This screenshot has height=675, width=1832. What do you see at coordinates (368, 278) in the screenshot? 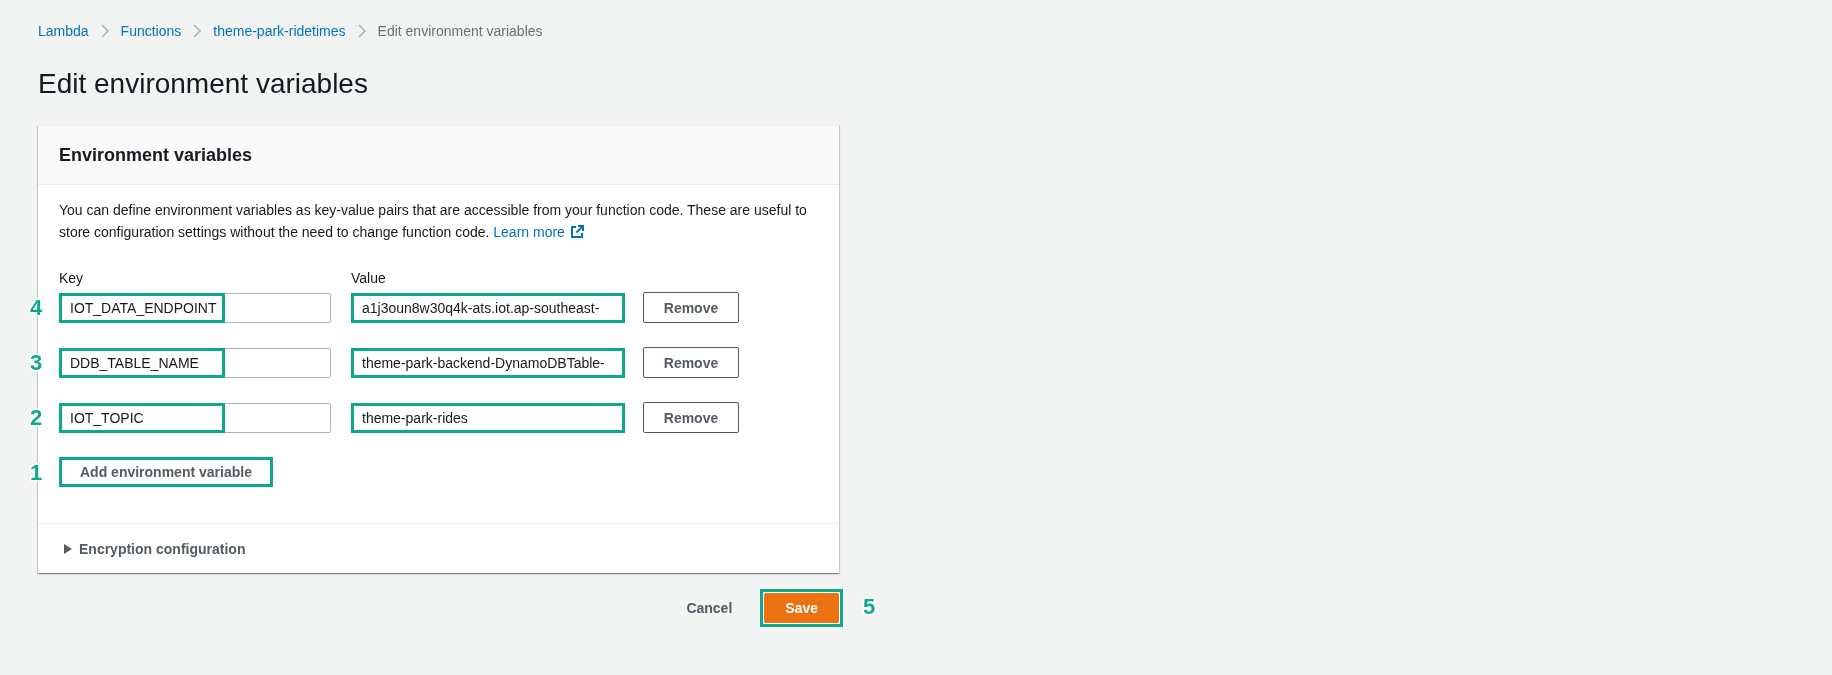
I see `value-label: Value` at bounding box center [368, 278].